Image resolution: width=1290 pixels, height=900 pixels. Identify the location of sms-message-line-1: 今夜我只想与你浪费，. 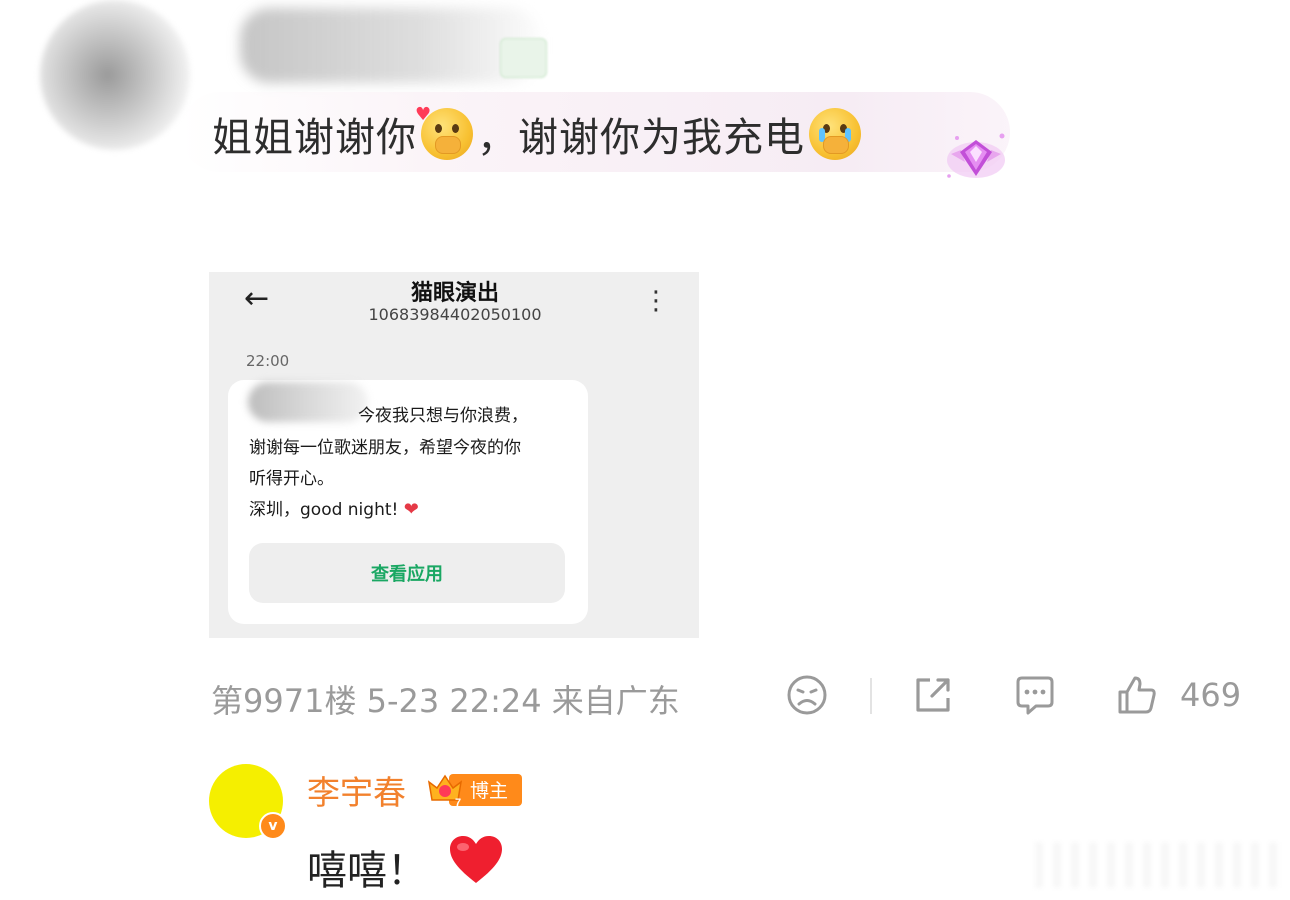
(443, 416).